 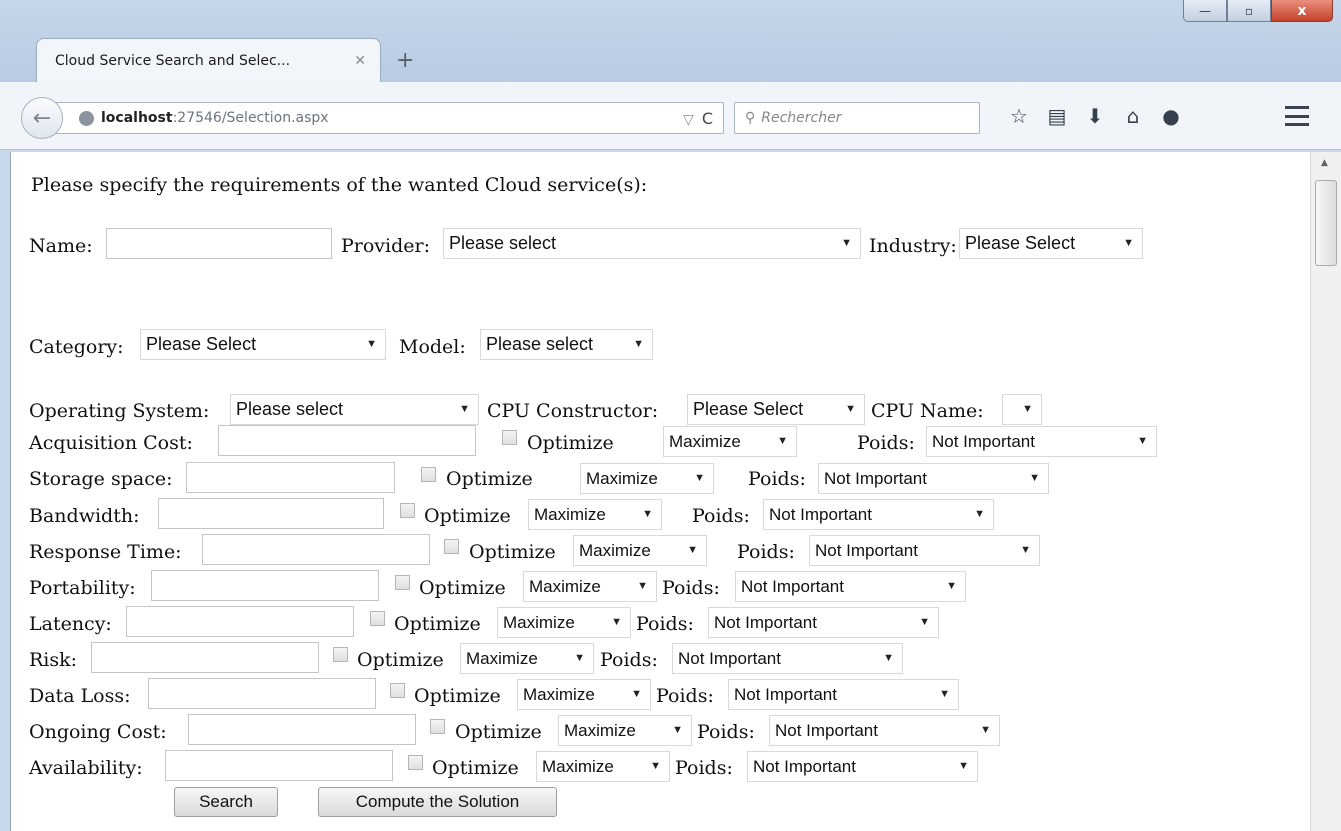 What do you see at coordinates (792, 586) in the screenshot?
I see `weight-select-value: Not Important` at bounding box center [792, 586].